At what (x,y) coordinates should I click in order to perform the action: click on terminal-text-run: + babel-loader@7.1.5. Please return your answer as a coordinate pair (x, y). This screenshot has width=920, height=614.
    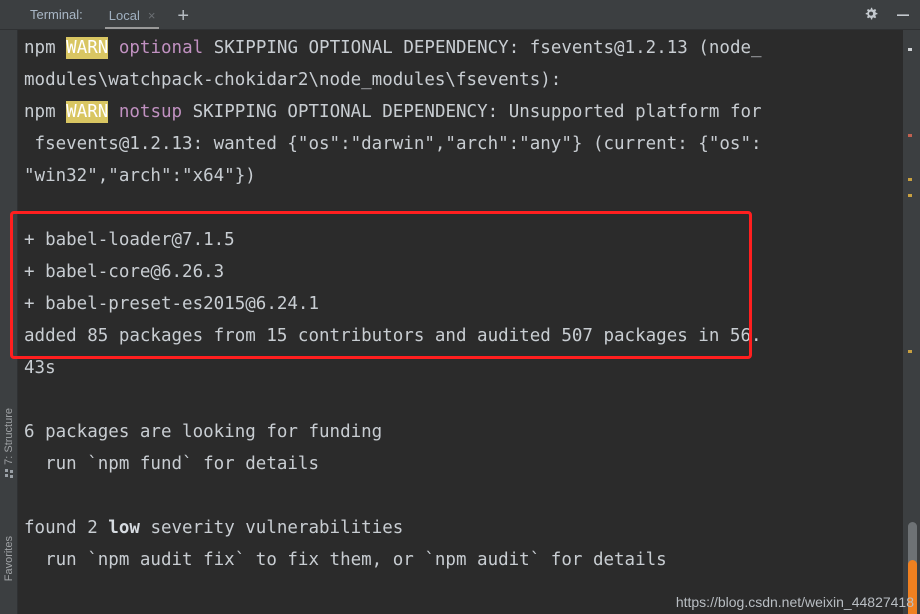
    Looking at the image, I should click on (129, 240).